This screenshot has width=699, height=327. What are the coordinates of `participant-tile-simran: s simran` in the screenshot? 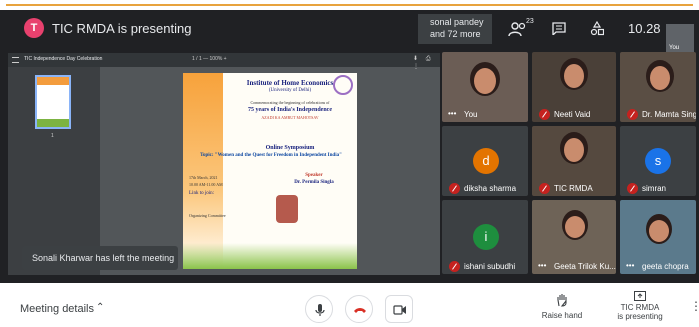 It's located at (658, 161).